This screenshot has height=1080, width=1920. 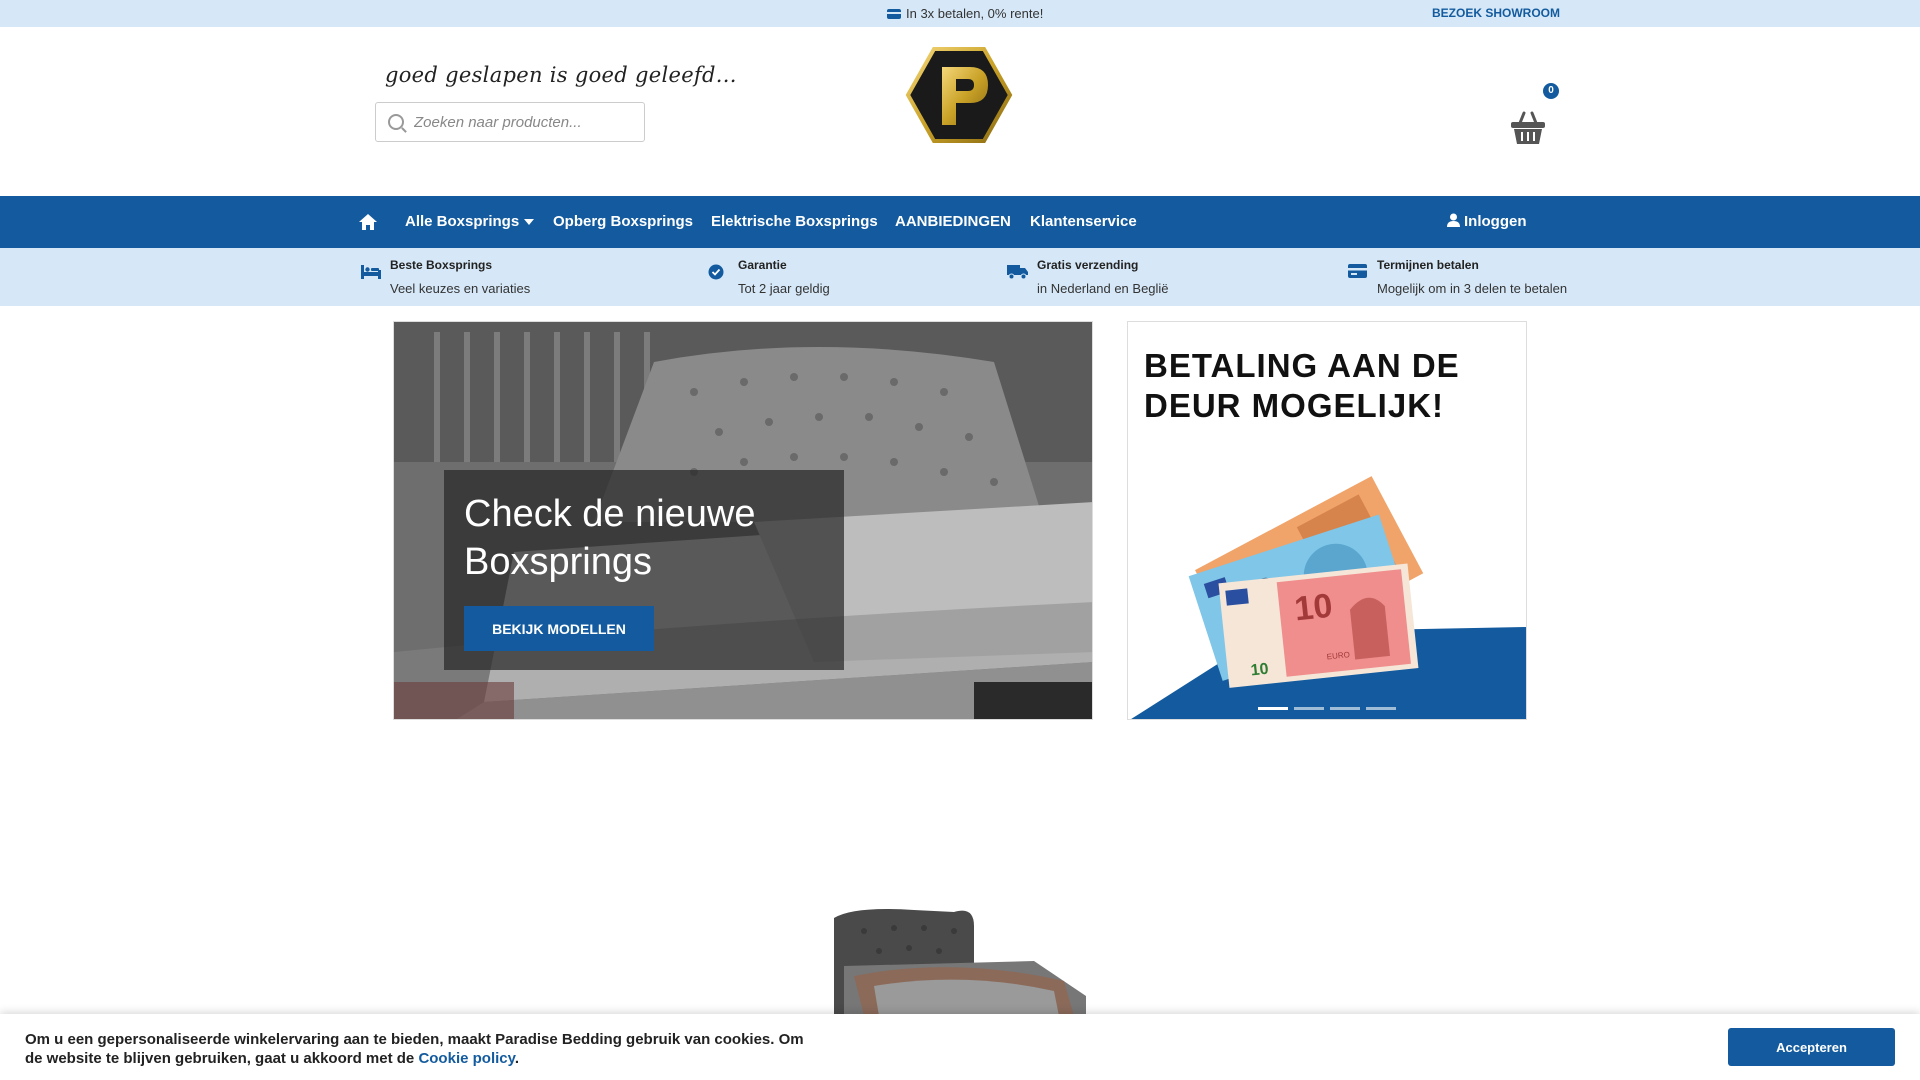 What do you see at coordinates (524, 122) in the screenshot?
I see `search-input` at bounding box center [524, 122].